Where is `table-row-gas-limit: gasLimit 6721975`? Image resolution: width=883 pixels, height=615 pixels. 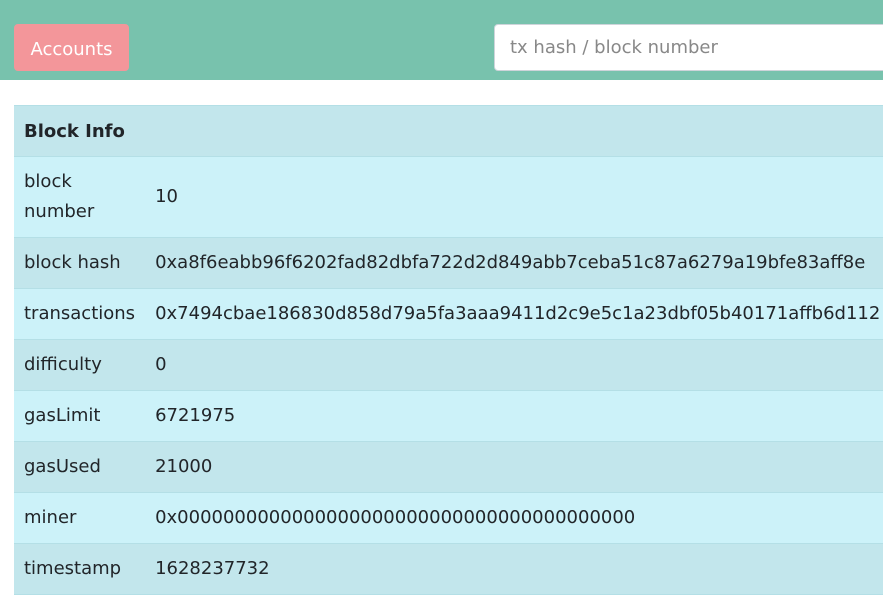
table-row-gas-limit: gasLimit 6721975 is located at coordinates (448, 416).